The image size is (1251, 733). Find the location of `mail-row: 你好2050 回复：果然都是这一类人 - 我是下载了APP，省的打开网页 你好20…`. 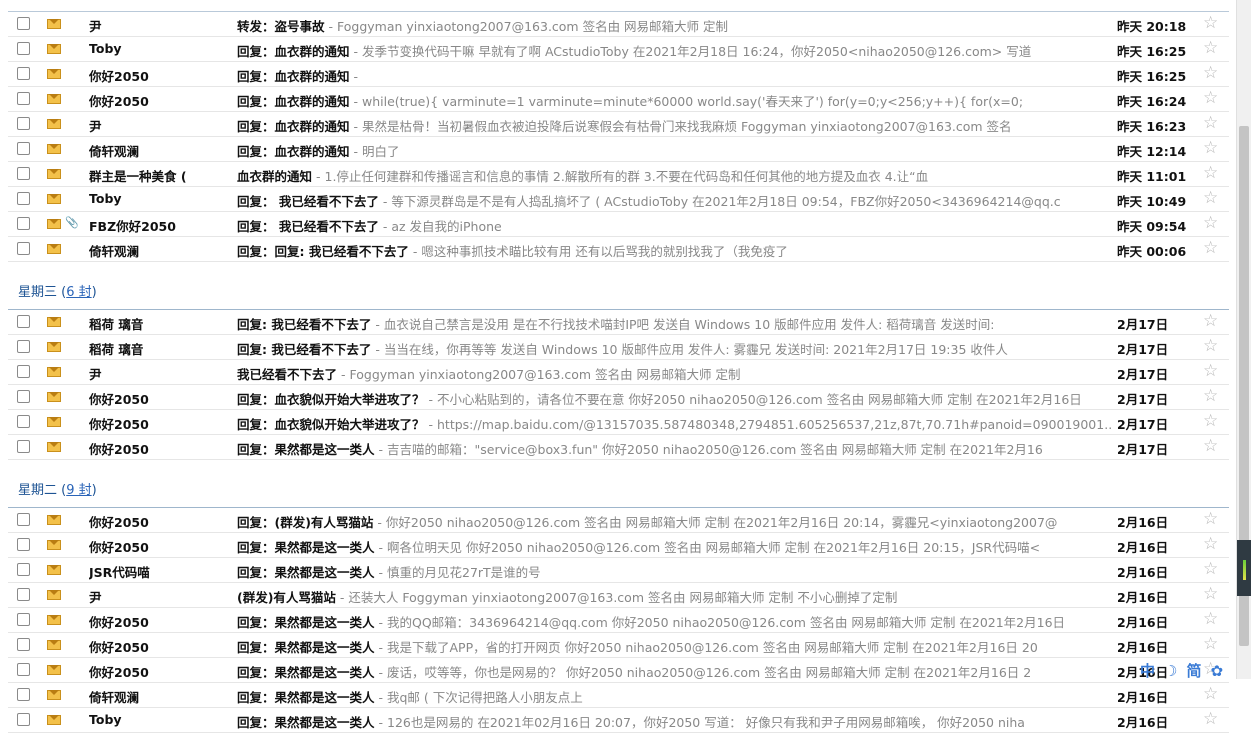

mail-row: 你好2050 回复：果然都是这一类人 - 我是下载了APP，省的打开网页 你好20… is located at coordinates (618, 645).